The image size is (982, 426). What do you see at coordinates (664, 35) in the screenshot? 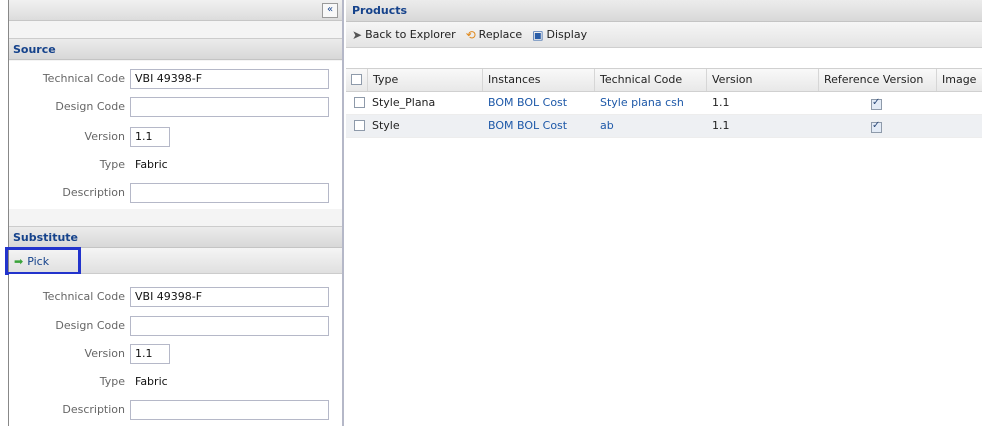
I see `products-toolbar: ➤ Back to Explorer ⟲ Replace ▣ Display` at bounding box center [664, 35].